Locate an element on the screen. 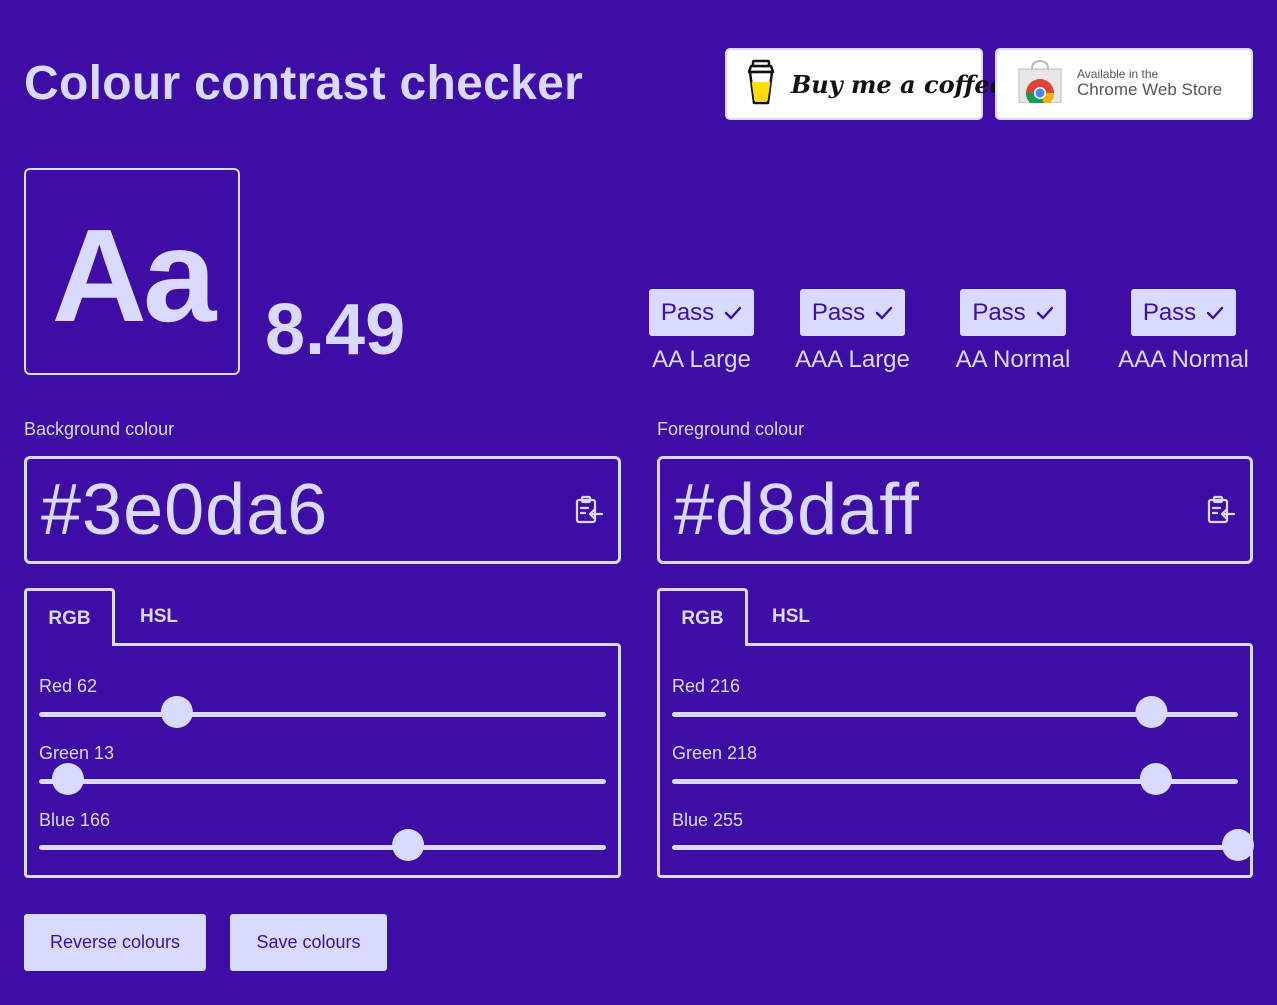 The width and height of the screenshot is (1277, 1005). foreground-green-thumb is located at coordinates (1155, 779).